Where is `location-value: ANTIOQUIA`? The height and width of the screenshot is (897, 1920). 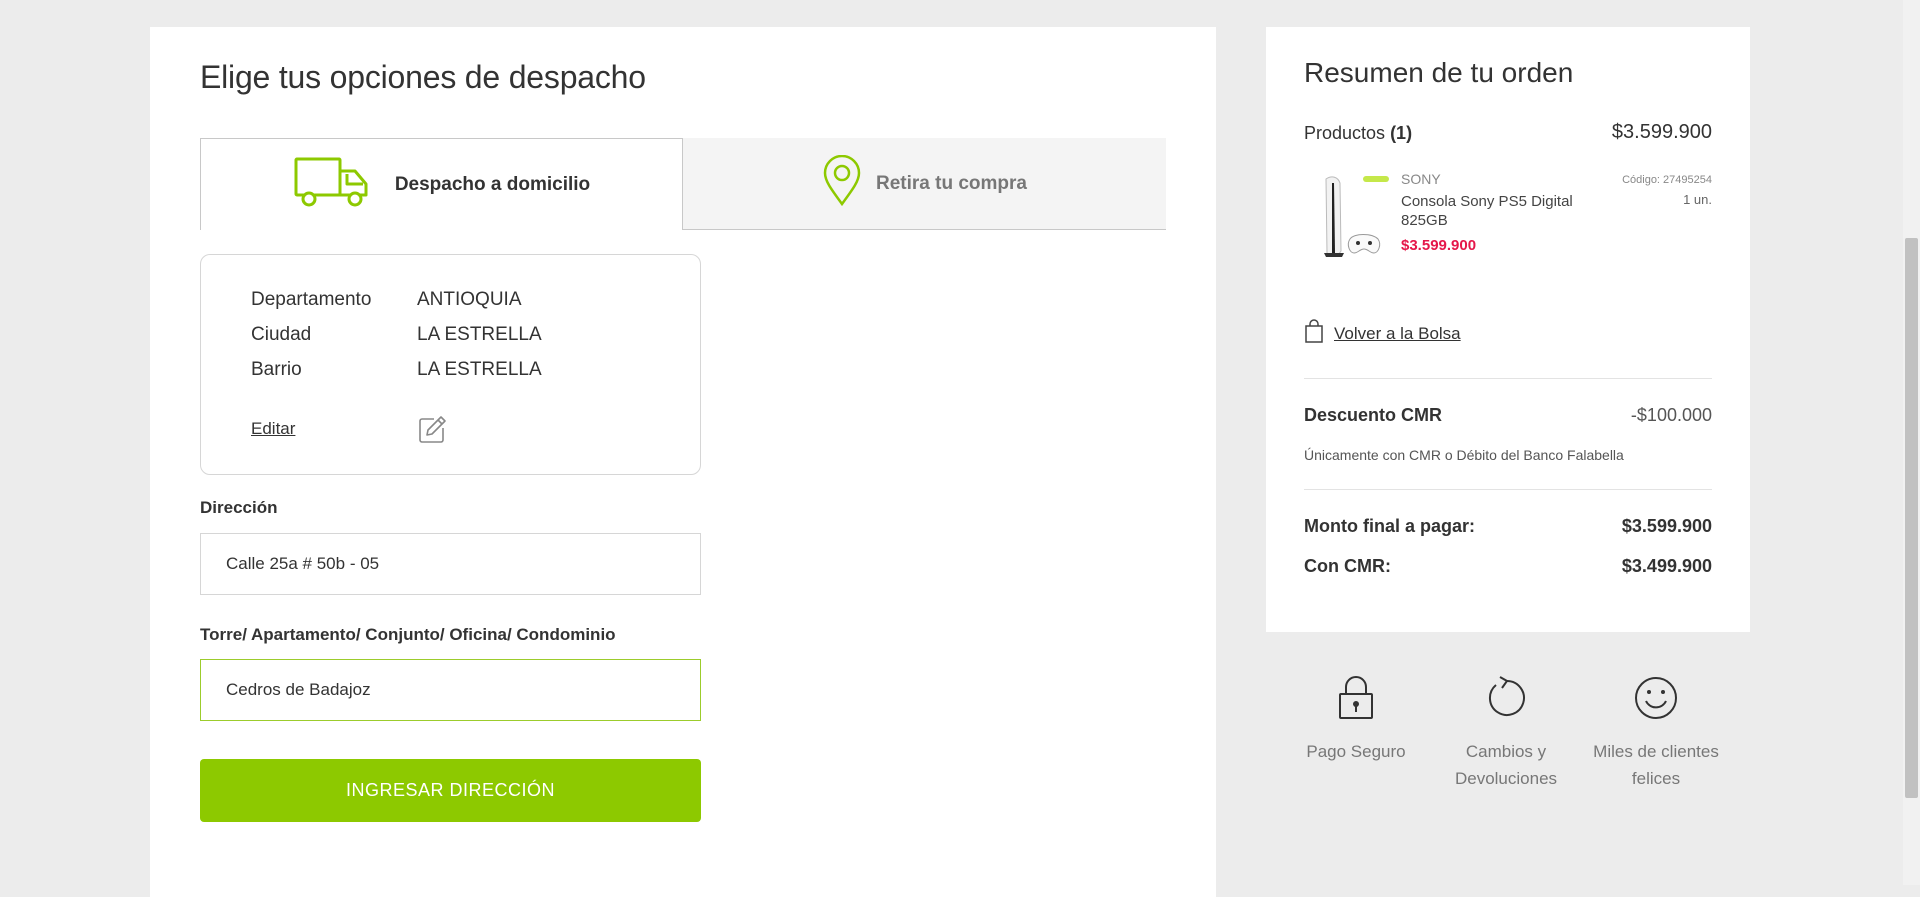 location-value: ANTIOQUIA is located at coordinates (469, 299).